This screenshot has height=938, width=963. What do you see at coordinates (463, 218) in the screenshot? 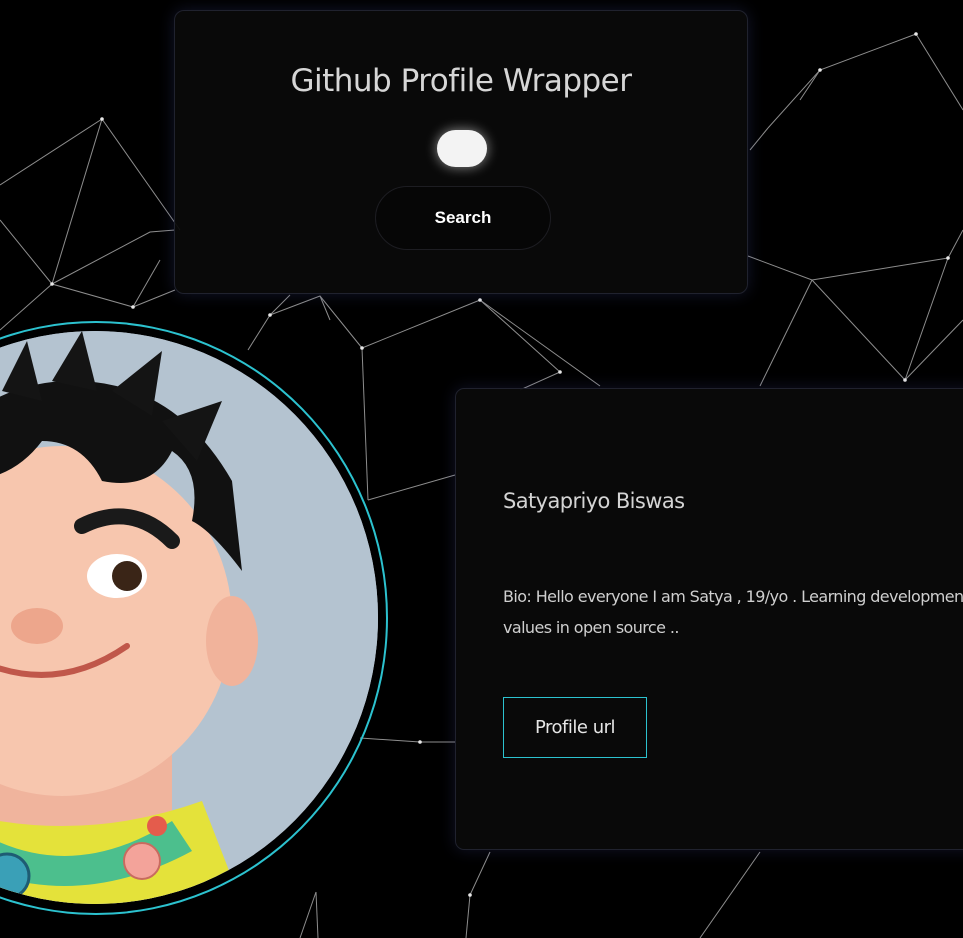
I see `search-button: Search` at bounding box center [463, 218].